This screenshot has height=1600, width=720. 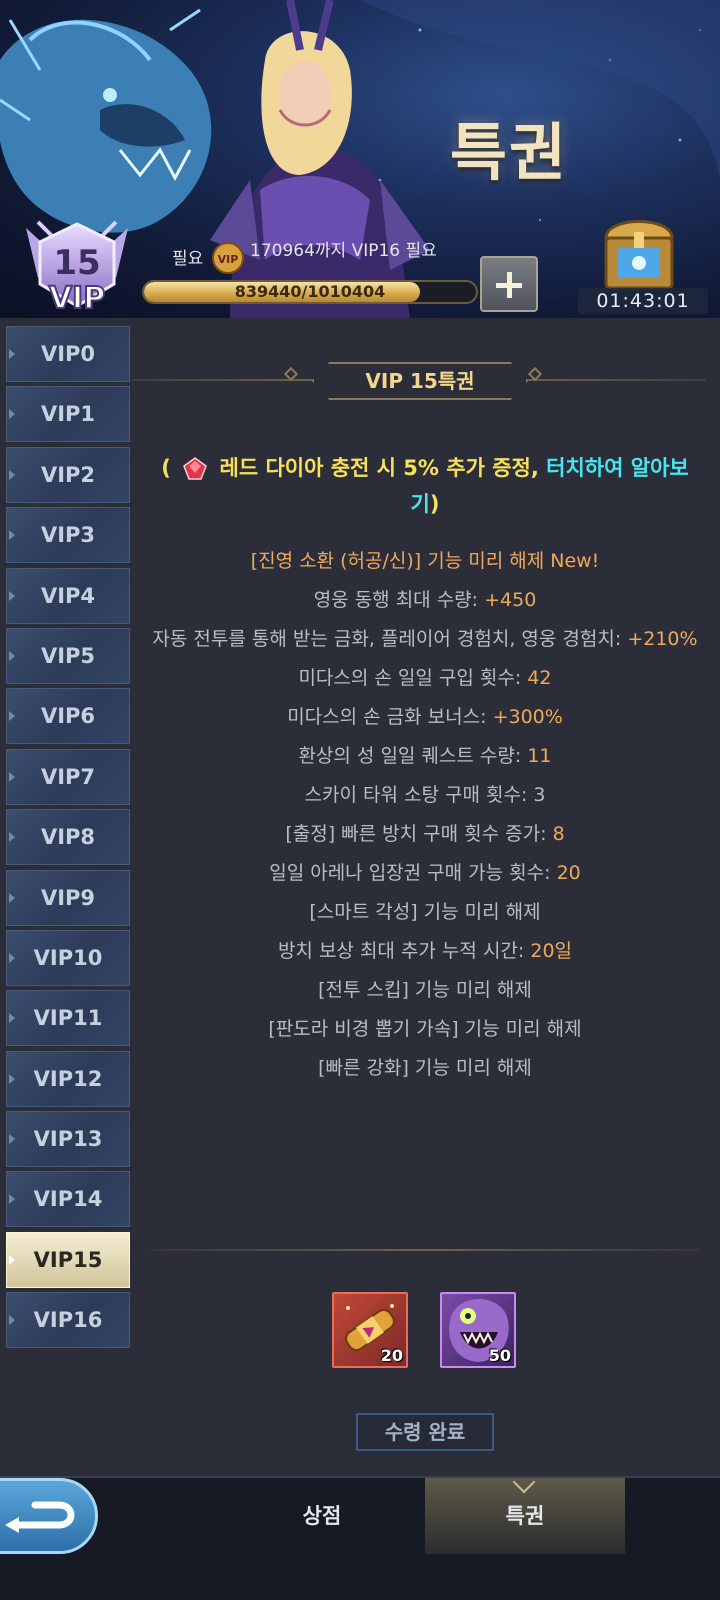 I want to click on required-label: 필요, so click(x=188, y=259).